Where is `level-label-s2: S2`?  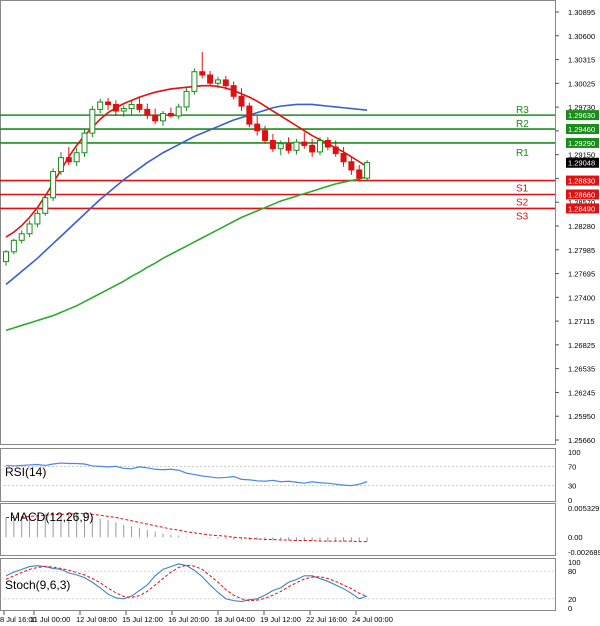 level-label-s2: S2 is located at coordinates (522, 202).